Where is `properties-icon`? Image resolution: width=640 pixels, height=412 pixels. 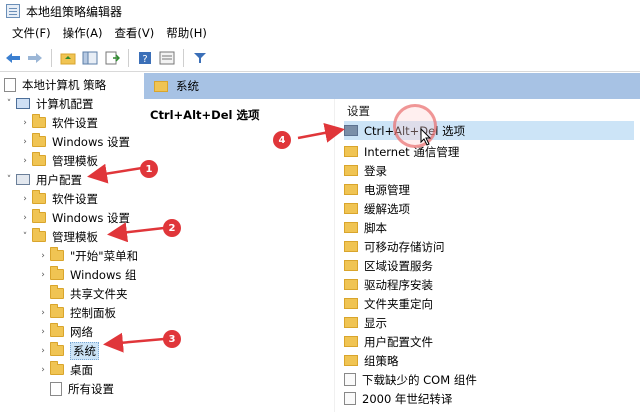
properties-icon is located at coordinates (167, 58).